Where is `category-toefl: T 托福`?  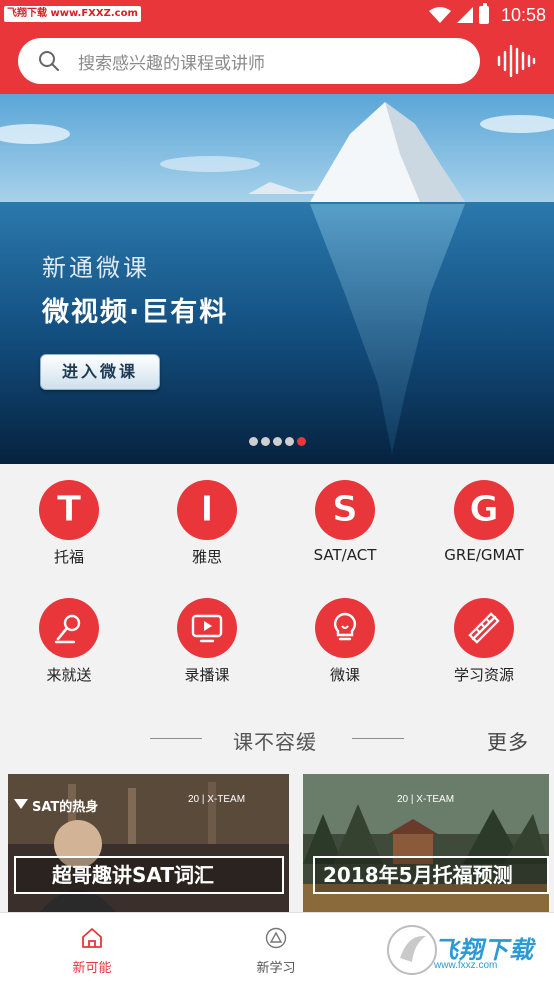
category-toefl: T 托福 is located at coordinates (69, 515).